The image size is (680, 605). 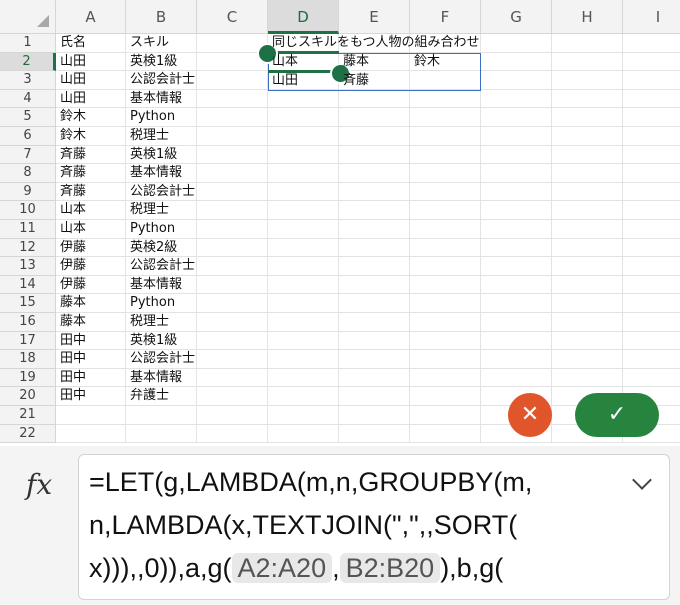 I want to click on cell-D14, so click(x=303, y=285).